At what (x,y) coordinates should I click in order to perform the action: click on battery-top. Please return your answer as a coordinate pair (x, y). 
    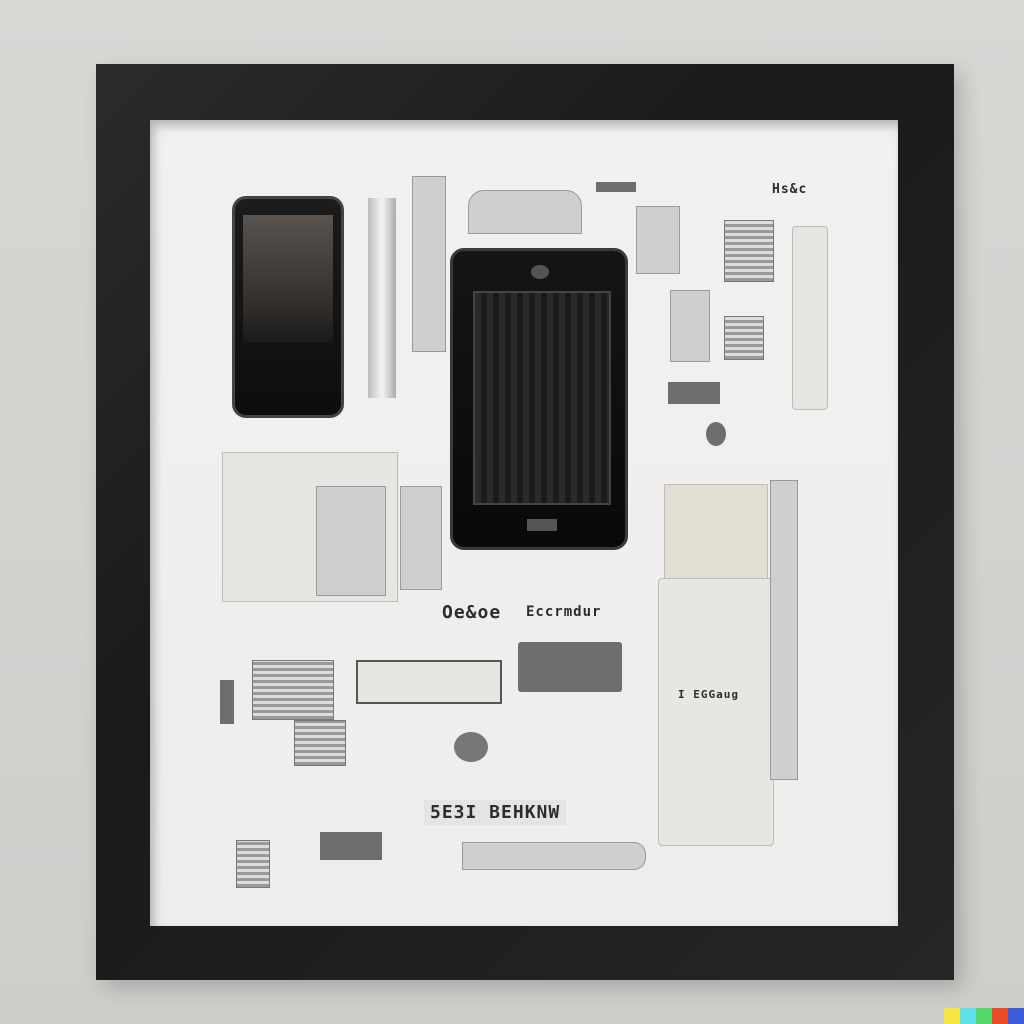
    Looking at the image, I should click on (716, 532).